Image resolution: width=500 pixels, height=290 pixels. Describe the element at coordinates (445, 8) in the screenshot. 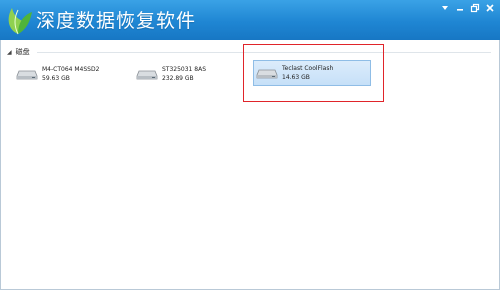

I see `menu-icon` at that location.